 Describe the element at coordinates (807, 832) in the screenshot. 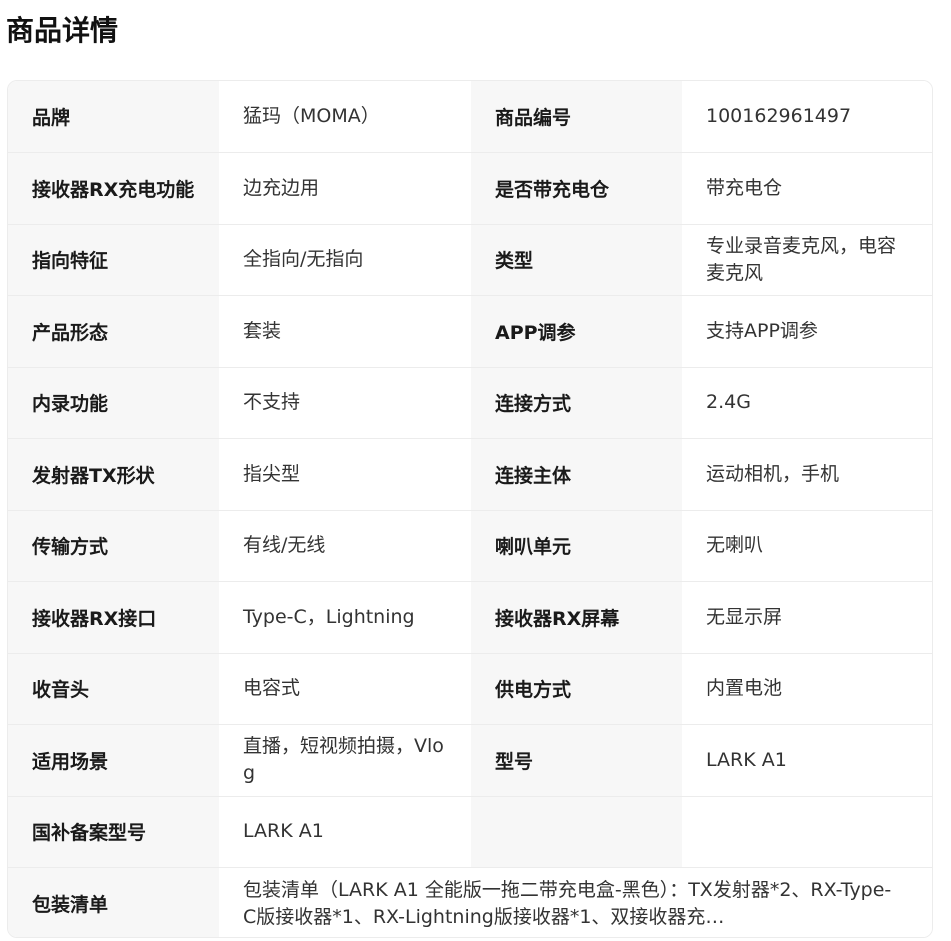

I see `spec-value-empty` at that location.